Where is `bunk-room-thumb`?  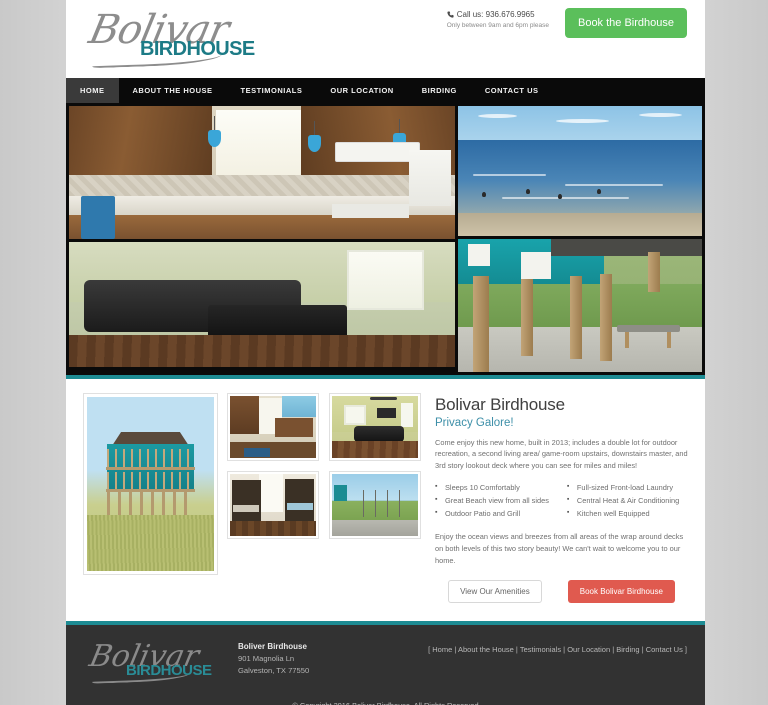 bunk-room-thumb is located at coordinates (273, 505).